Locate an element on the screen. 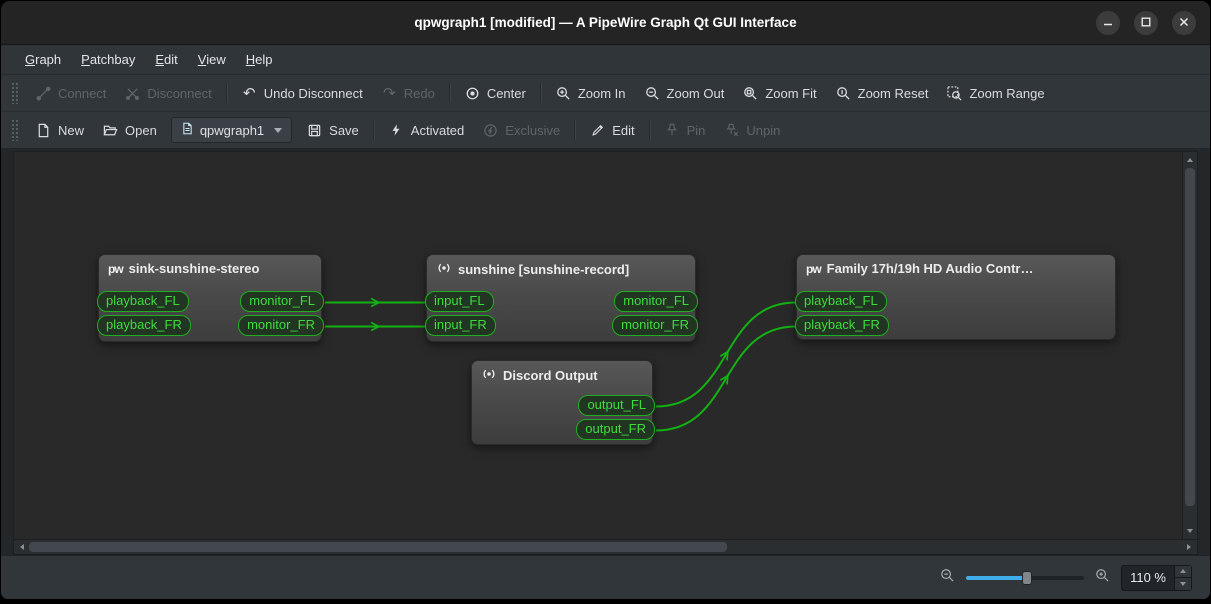 This screenshot has width=1211, height=604. maximize-button is located at coordinates (1146, 22).